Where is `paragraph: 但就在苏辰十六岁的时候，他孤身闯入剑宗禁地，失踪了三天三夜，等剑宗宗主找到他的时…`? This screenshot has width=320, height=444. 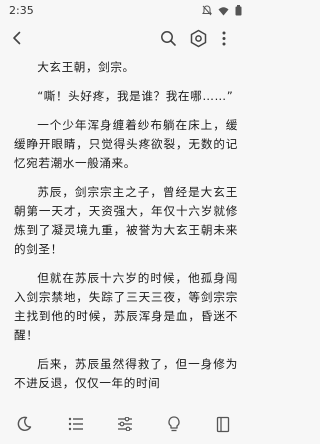 paragraph: 但就在苏辰十六岁的时候，他孤身闯入剑宗禁地，失踪了三天三夜，等剑宗宗主找到他的时… is located at coordinates (126, 306).